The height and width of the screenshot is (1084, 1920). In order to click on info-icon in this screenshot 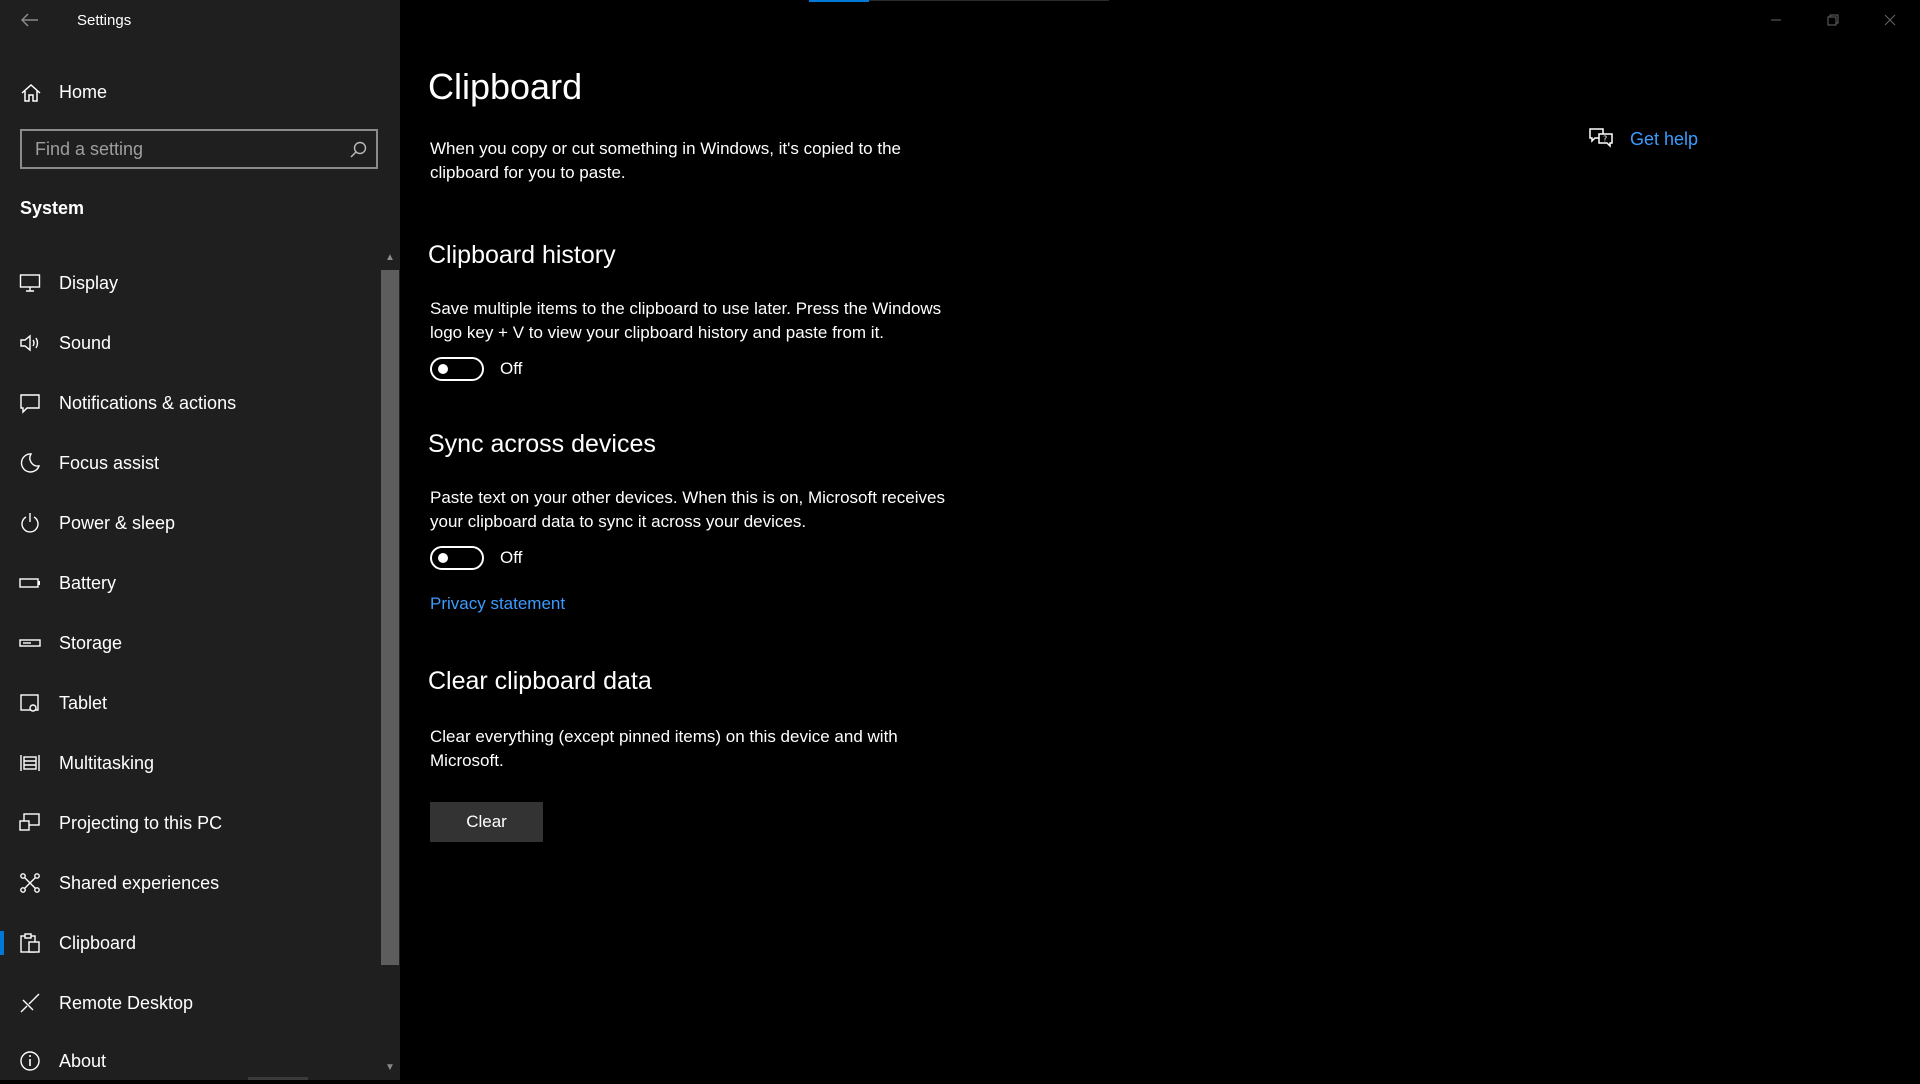, I will do `click(30, 1061)`.